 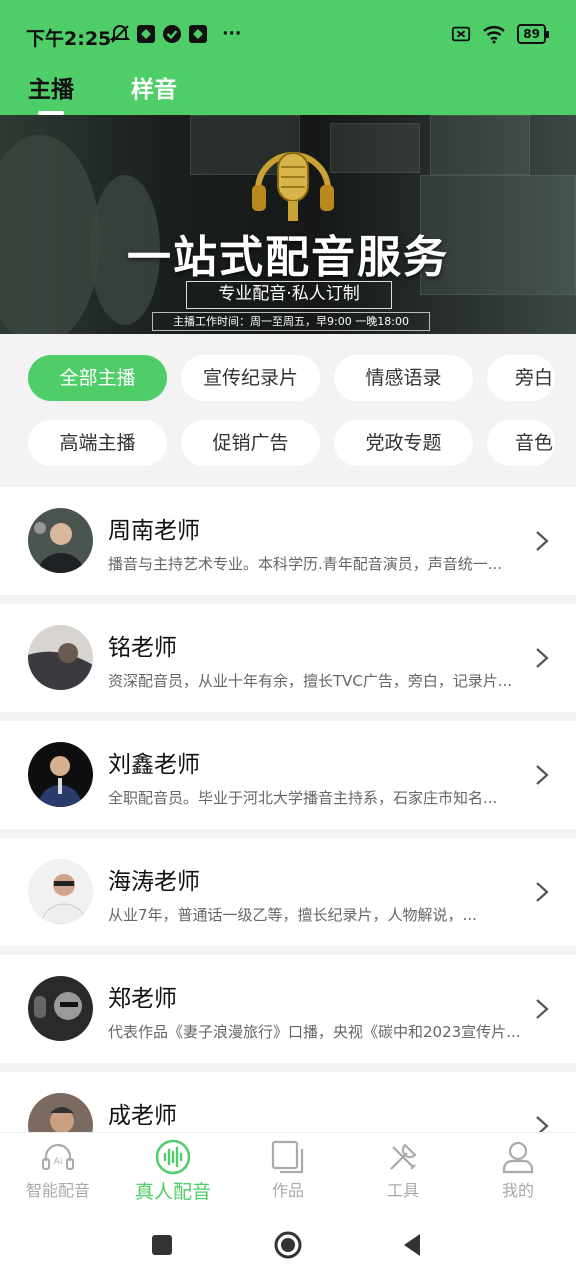 What do you see at coordinates (232, 34) in the screenshot?
I see `more-notifications-icon: ···` at bounding box center [232, 34].